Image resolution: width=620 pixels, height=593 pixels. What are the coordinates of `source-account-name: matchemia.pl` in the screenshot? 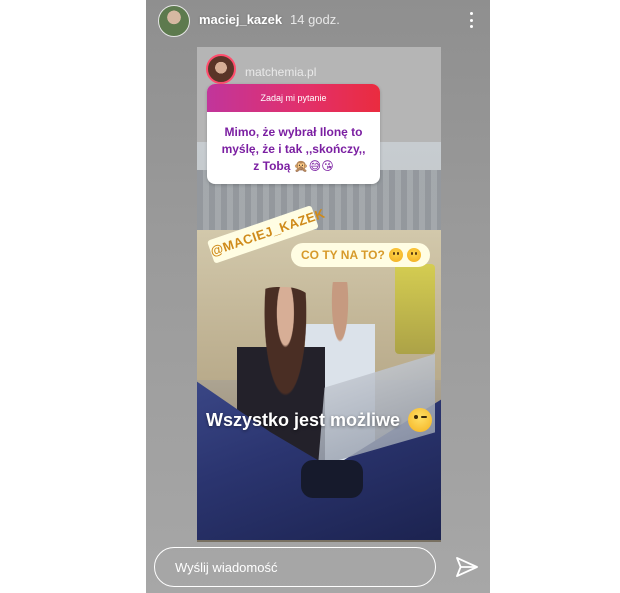 It's located at (280, 72).